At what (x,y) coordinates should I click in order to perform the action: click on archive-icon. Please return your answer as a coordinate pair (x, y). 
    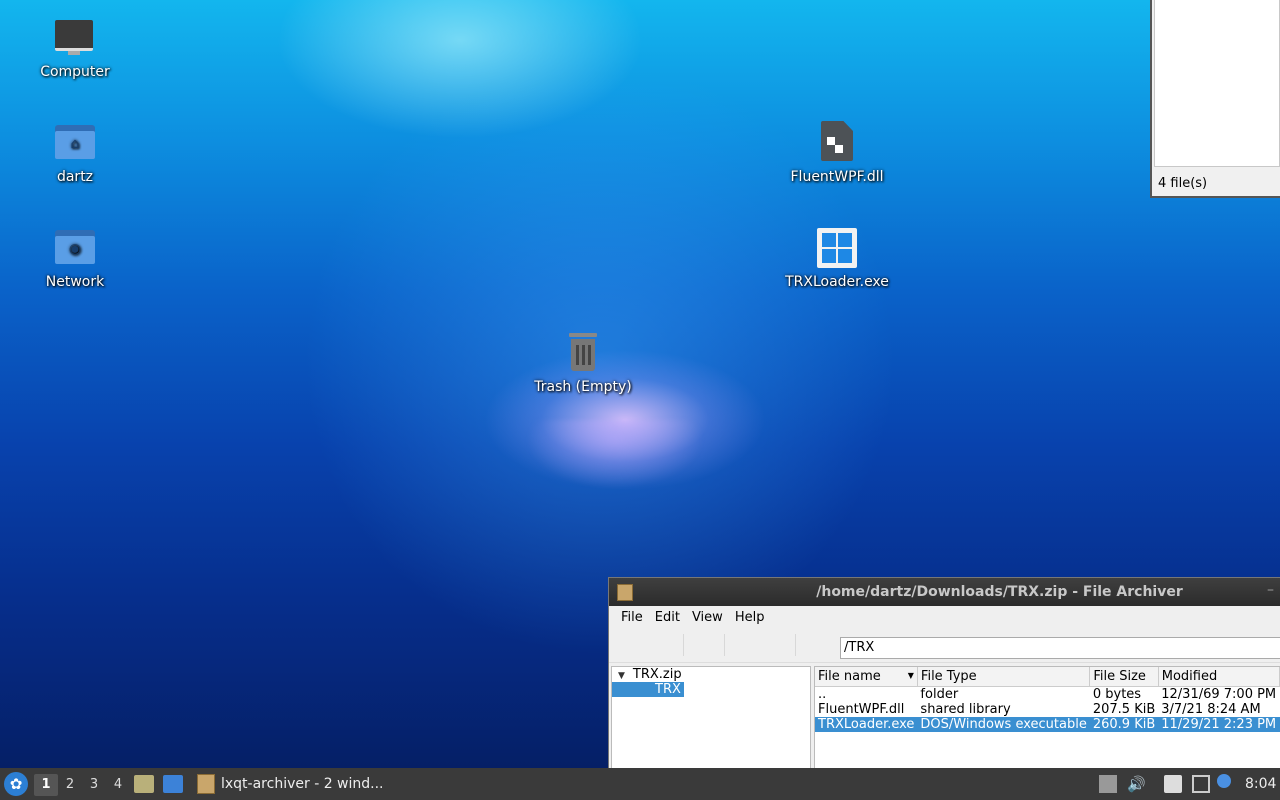
    Looking at the image, I should click on (206, 784).